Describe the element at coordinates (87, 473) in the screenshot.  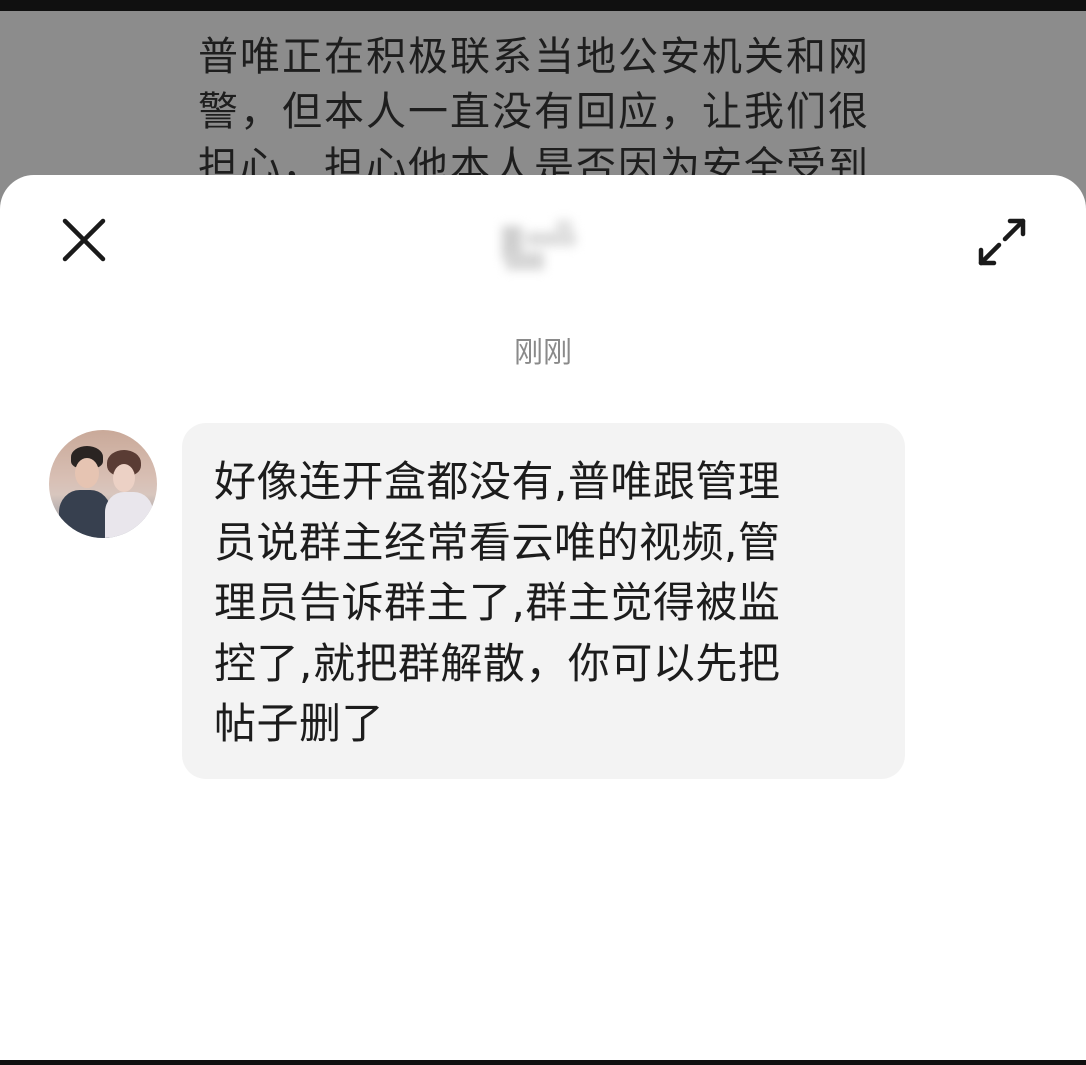
I see `avatar-face-left` at that location.